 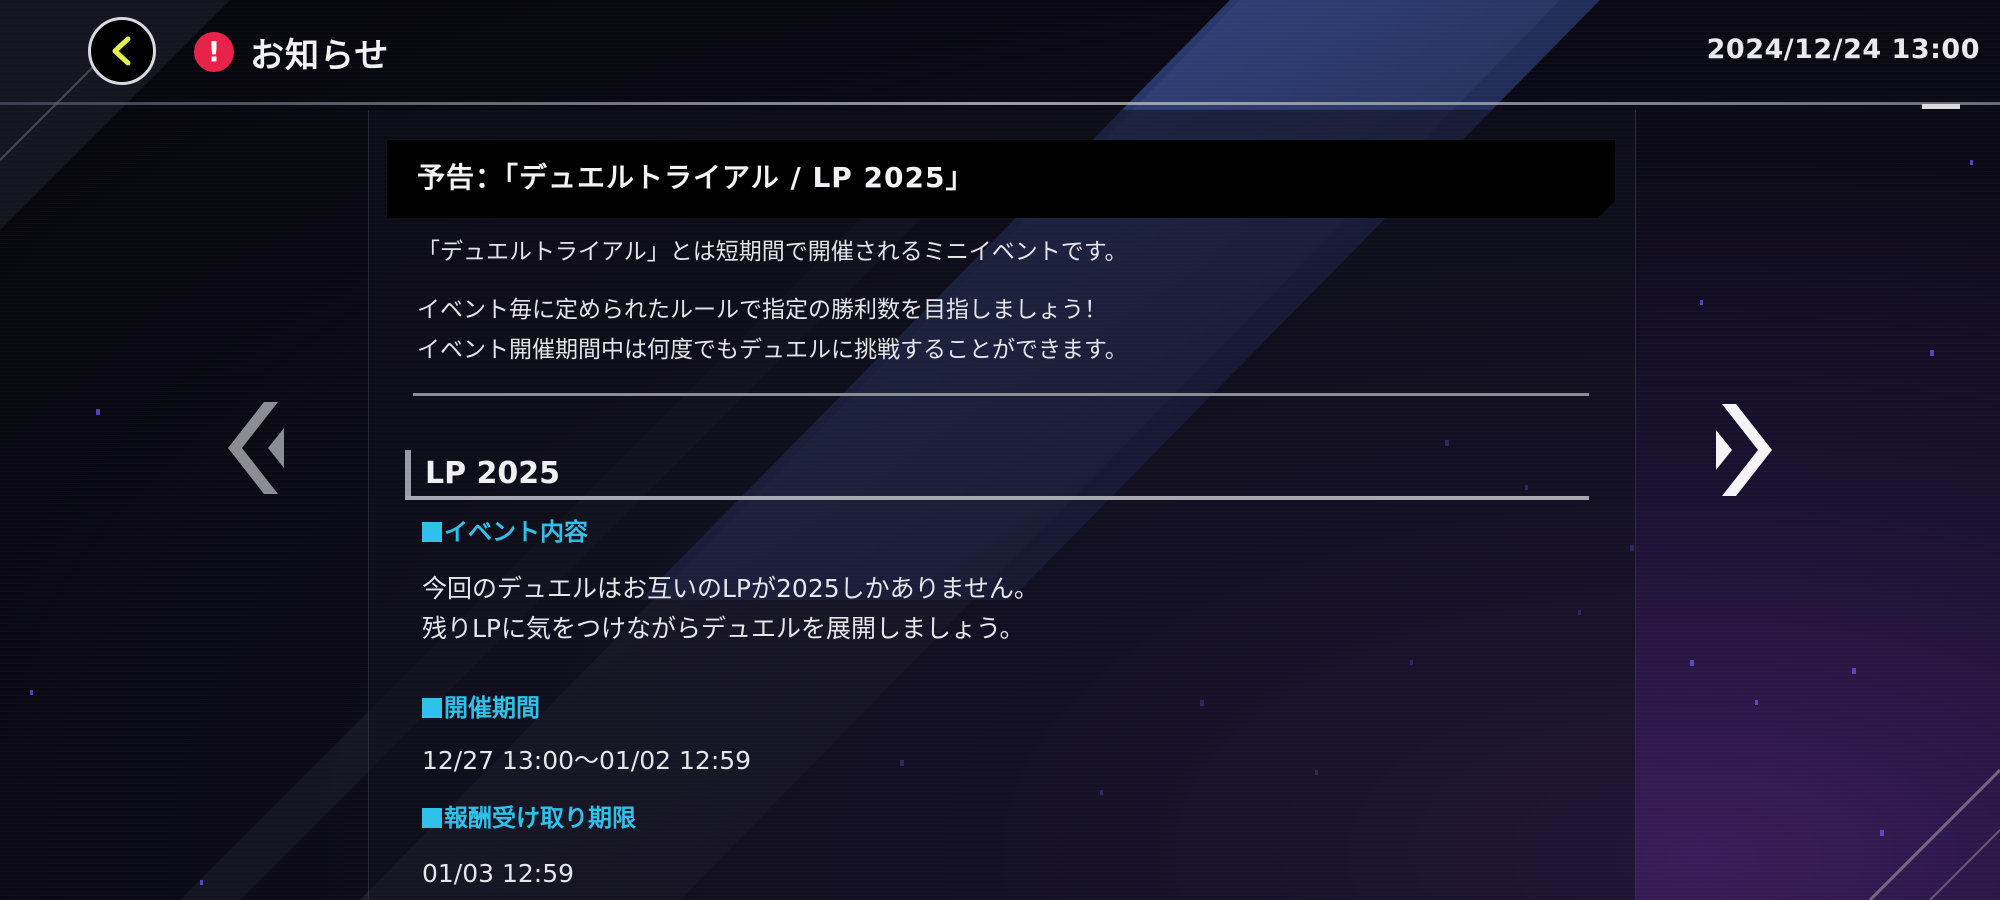 I want to click on event-content-line2: 残りLPに気をつけながらデュエルを展開しましょう。, so click(x=723, y=628).